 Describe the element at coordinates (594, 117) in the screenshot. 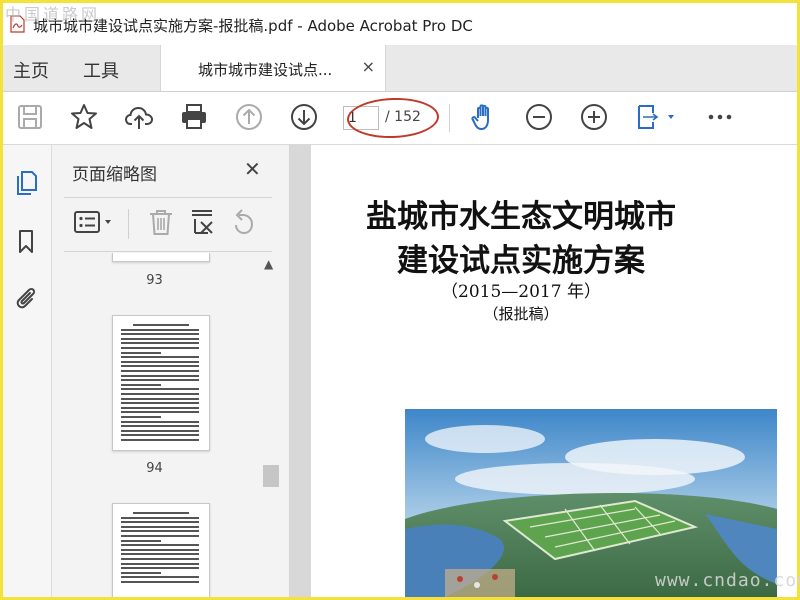

I see `zoom-in-icon` at that location.